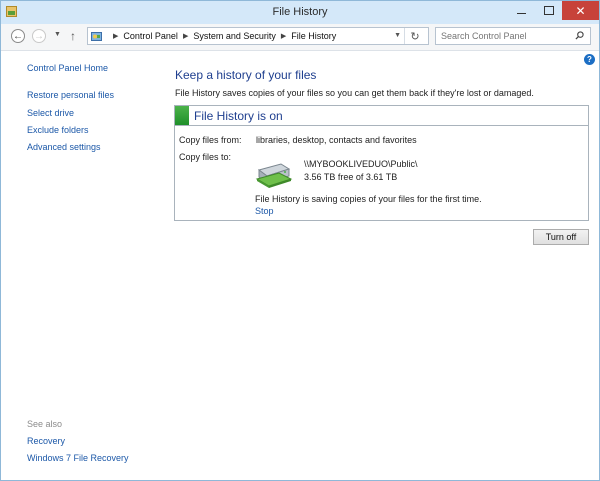 The height and width of the screenshot is (481, 600). Describe the element at coordinates (210, 140) in the screenshot. I see `copy-from-label: Copy files from:` at that location.